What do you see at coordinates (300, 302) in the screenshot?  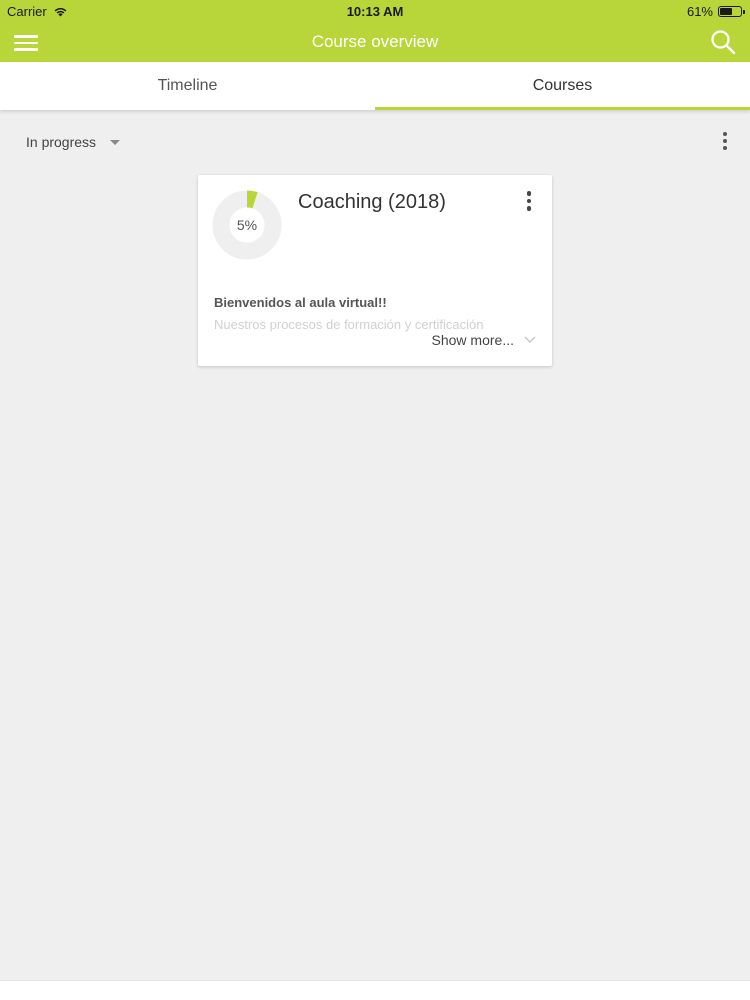 I see `course-summary-heading: Bienvenidos al aula virtual!!` at bounding box center [300, 302].